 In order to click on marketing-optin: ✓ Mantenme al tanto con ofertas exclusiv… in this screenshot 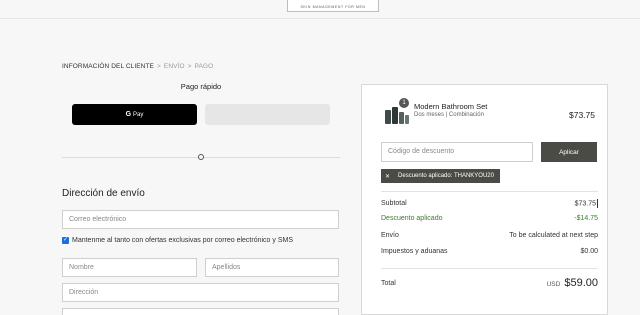, I will do `click(177, 240)`.